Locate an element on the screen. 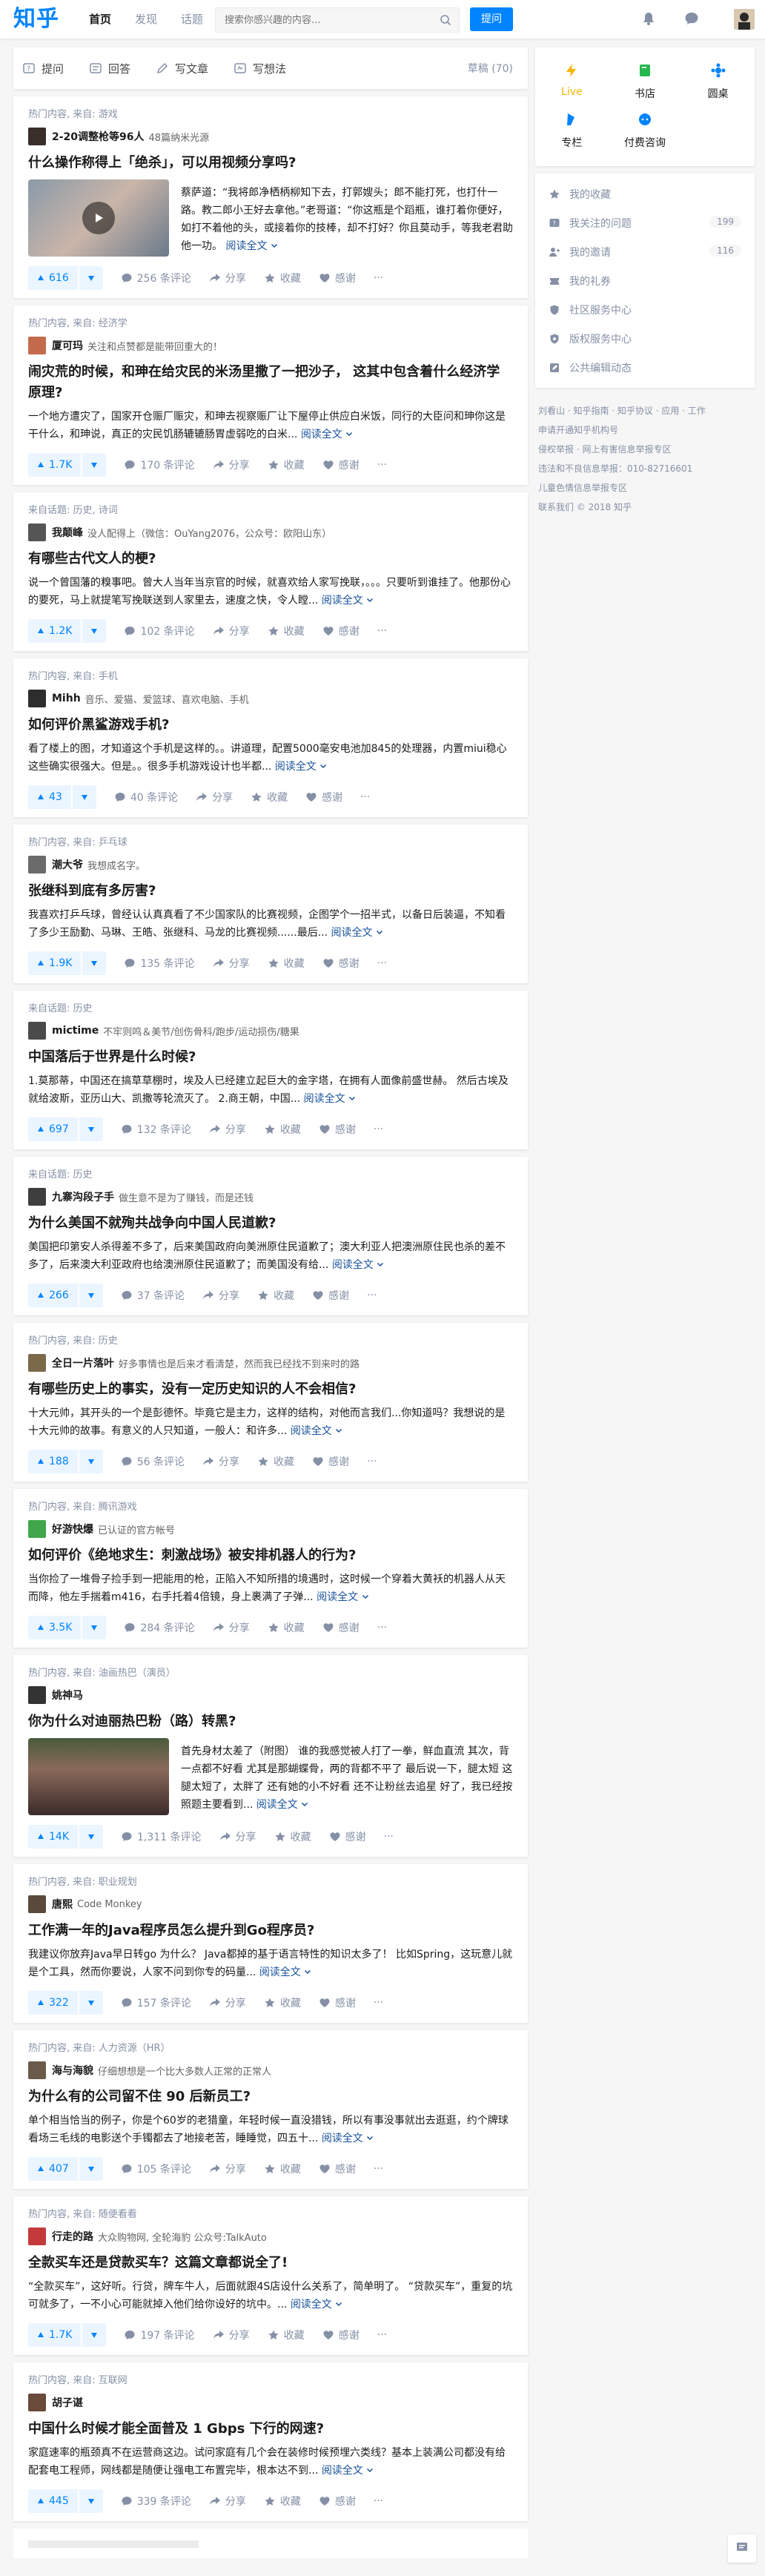 Image resolution: width=765 pixels, height=2576 pixels. upvote-button: 188 is located at coordinates (53, 1461).